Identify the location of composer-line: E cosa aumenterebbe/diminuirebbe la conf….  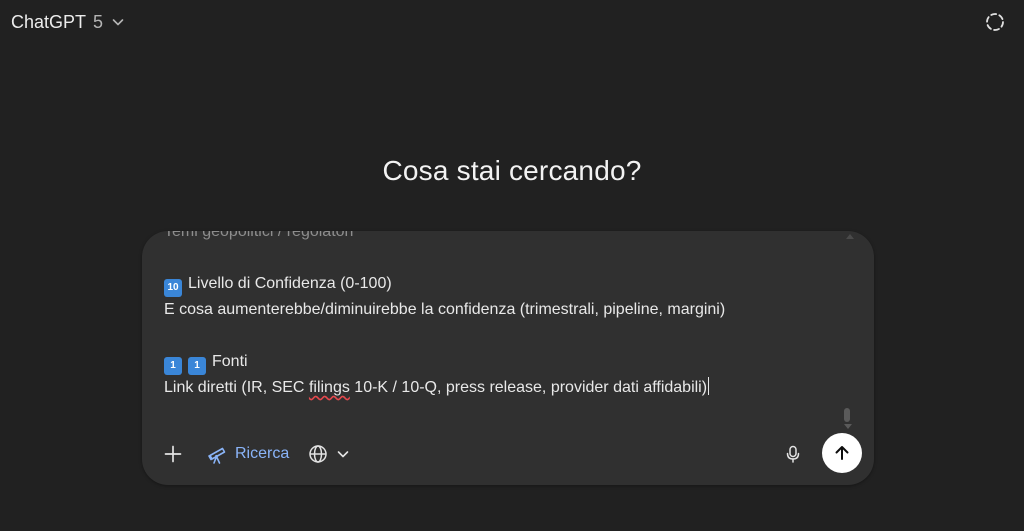
(445, 309).